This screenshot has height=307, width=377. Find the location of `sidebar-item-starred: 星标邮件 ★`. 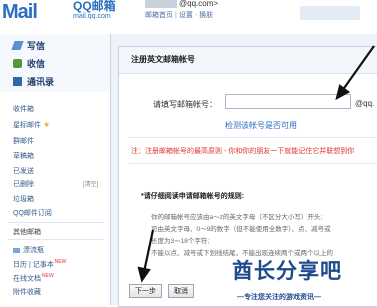

sidebar-item-starred: 星标邮件 ★ is located at coordinates (31, 125).